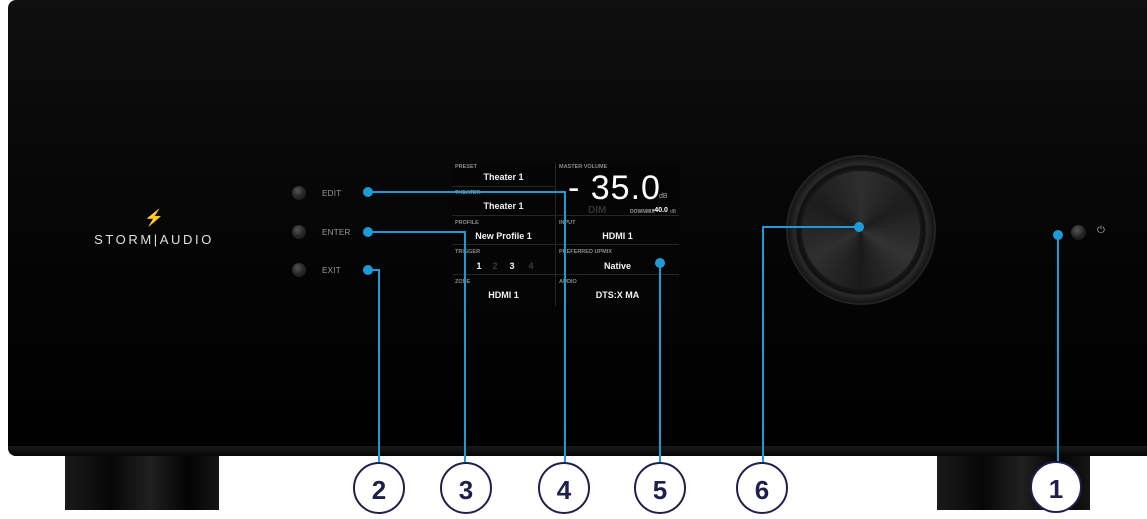 The width and height of the screenshot is (1147, 519). Describe the element at coordinates (503, 206) in the screenshot. I see `theater-value: Theater 1` at that location.